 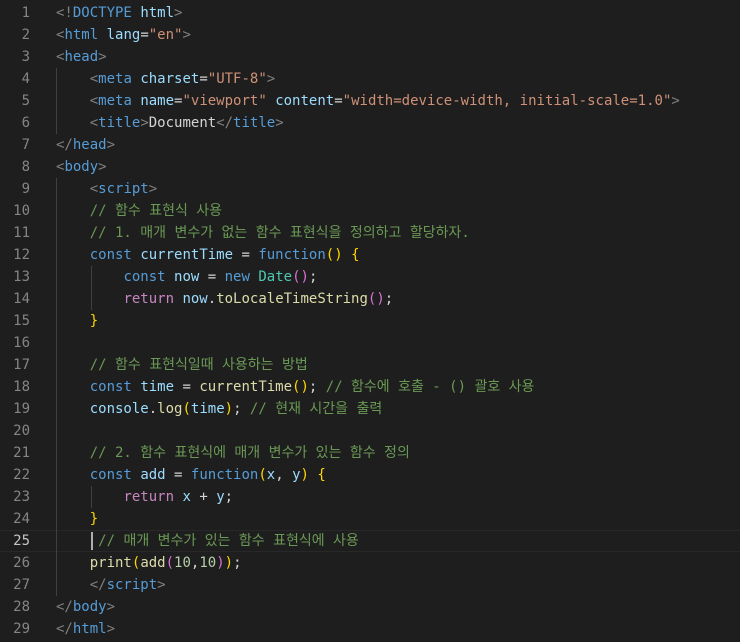 What do you see at coordinates (149, 299) in the screenshot?
I see `code-token: return` at bounding box center [149, 299].